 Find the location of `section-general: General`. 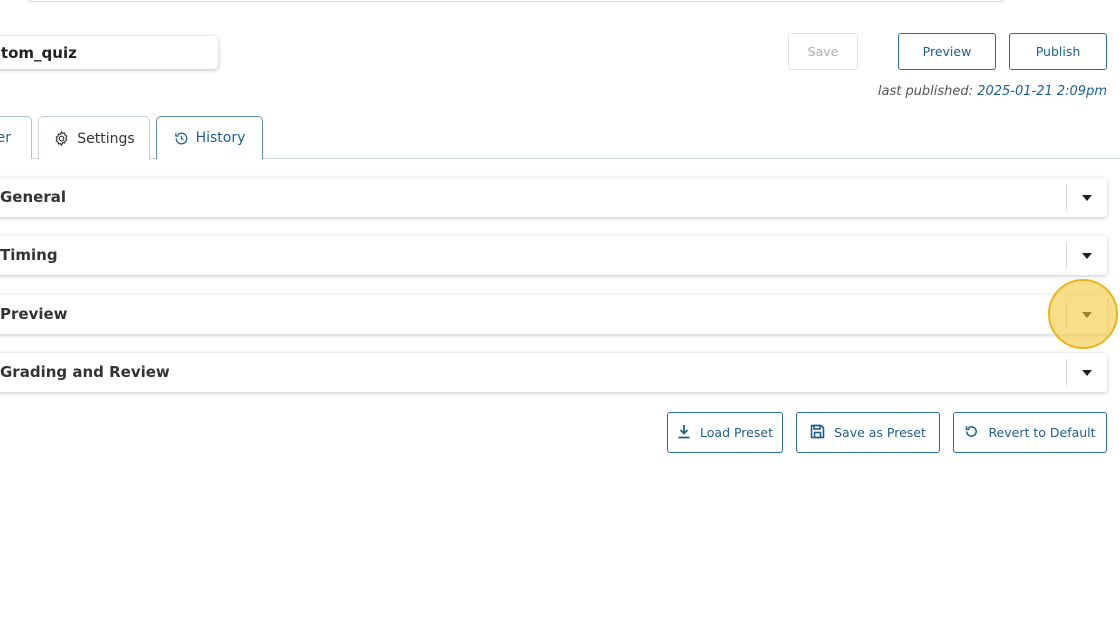

section-general: General is located at coordinates (553, 197).